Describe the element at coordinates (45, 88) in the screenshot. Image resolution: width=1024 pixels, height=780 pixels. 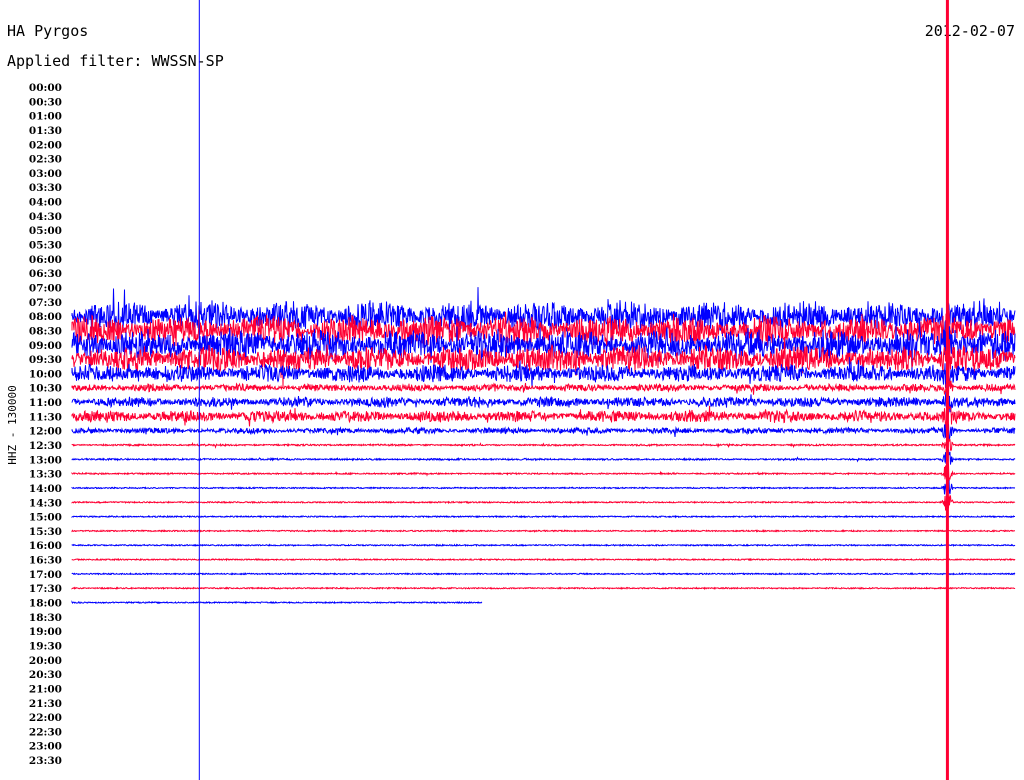
I see `tick-label: 00:00` at that location.